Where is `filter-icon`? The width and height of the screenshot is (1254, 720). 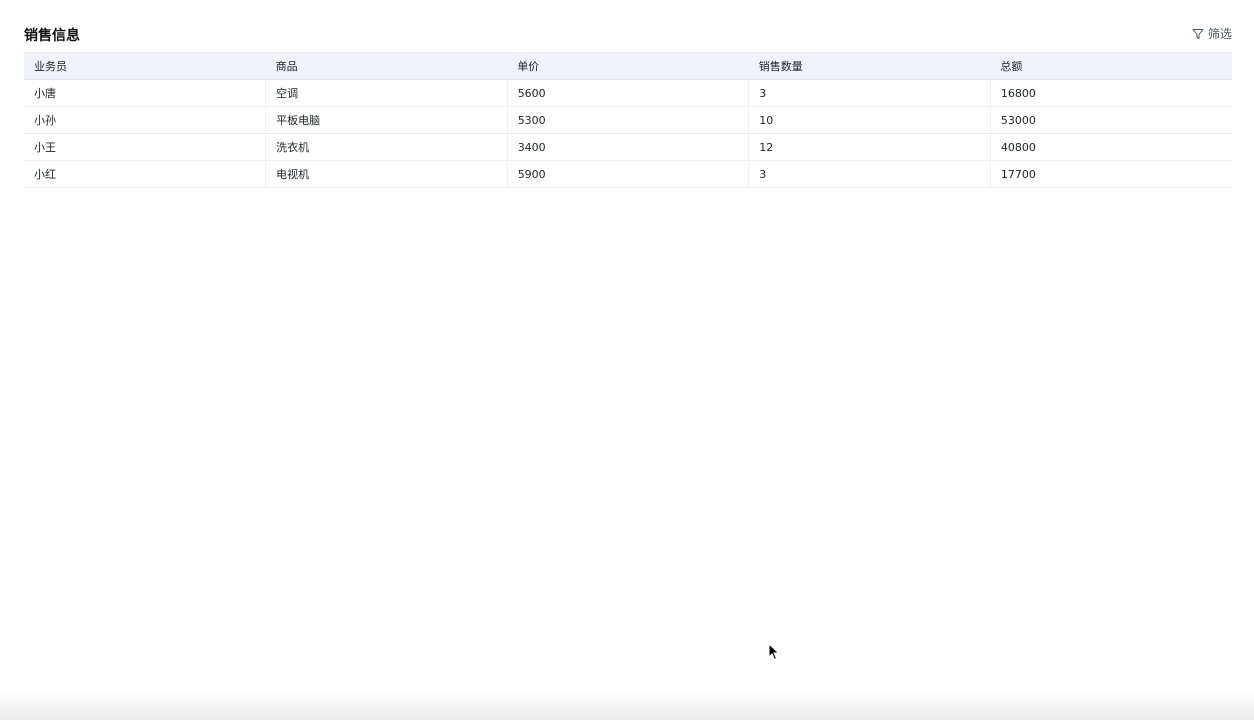 filter-icon is located at coordinates (1198, 34).